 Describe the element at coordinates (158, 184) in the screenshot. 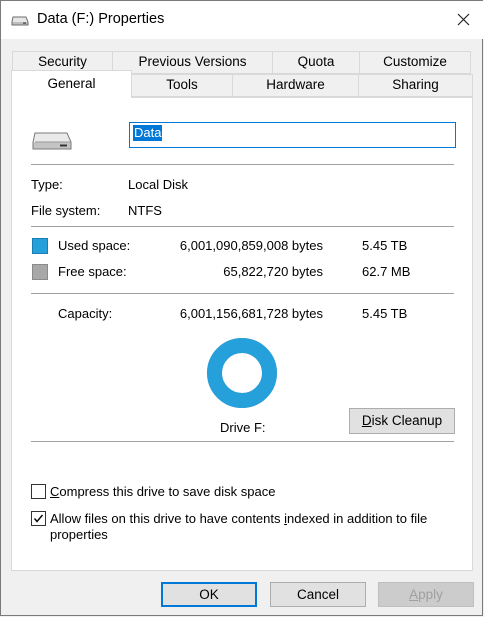

I see `type-value: Local Disk` at that location.